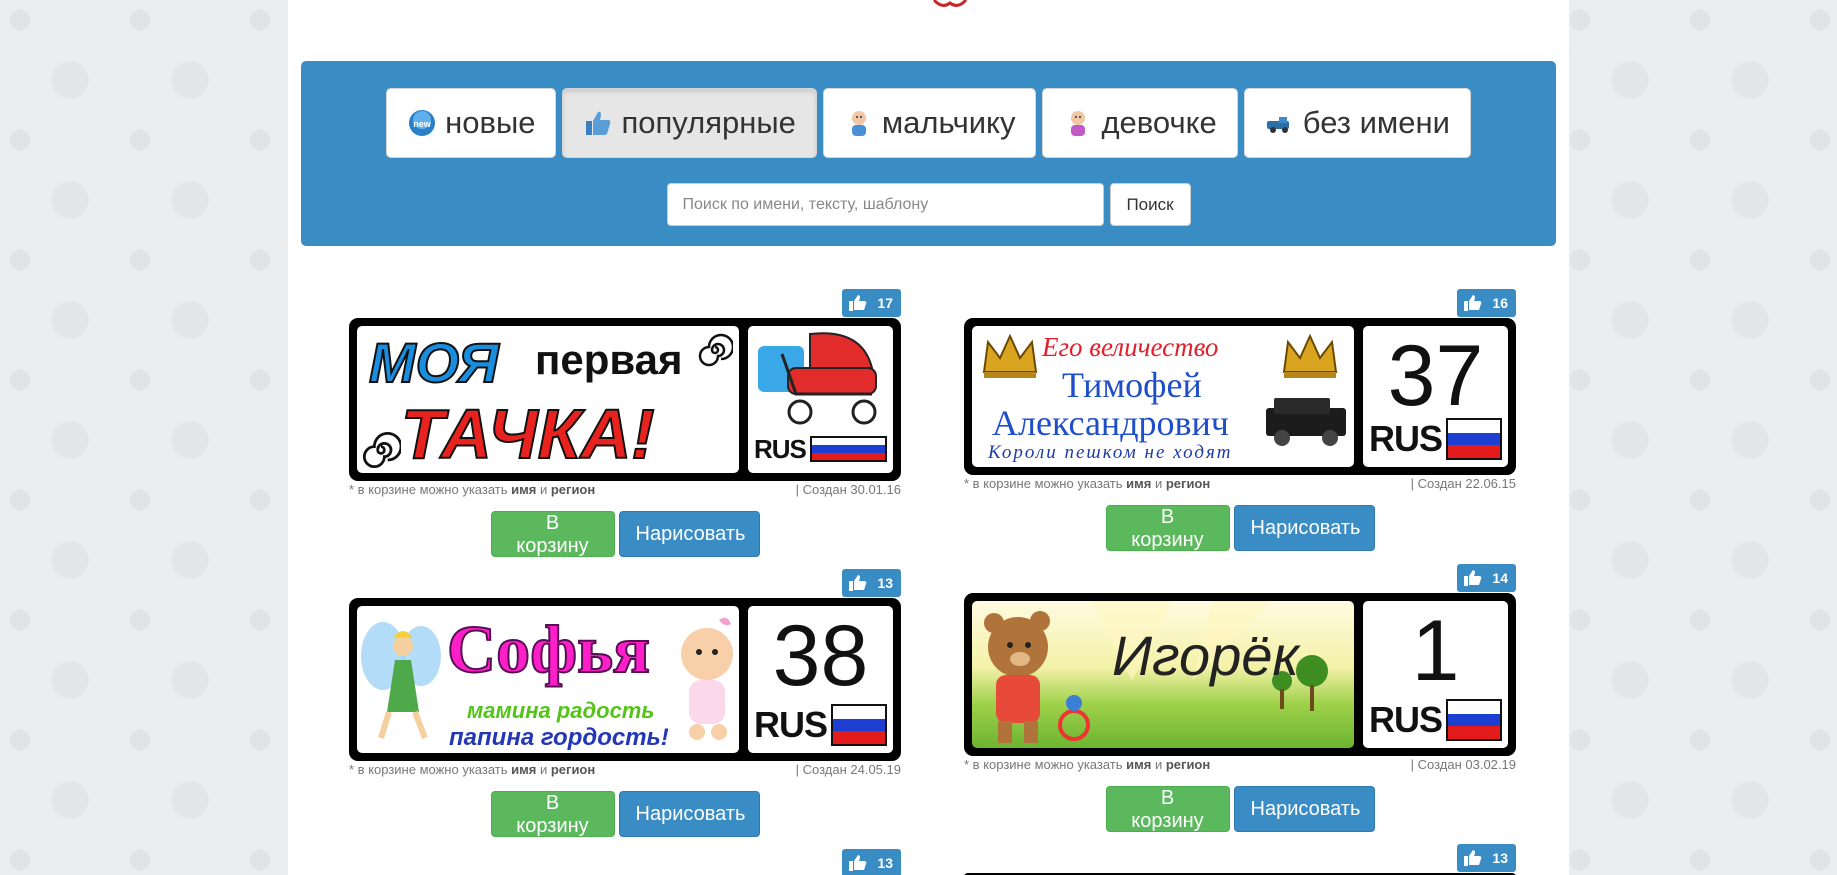 The image size is (1837, 875). I want to click on plate-text-line: Его величество, so click(1130, 347).